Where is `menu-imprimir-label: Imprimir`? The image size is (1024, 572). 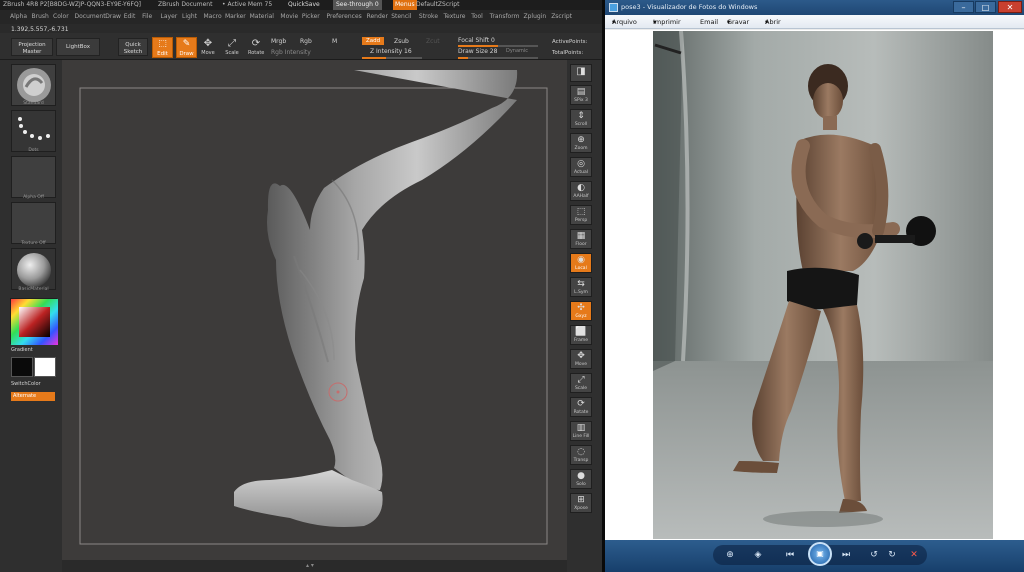 menu-imprimir-label: Imprimir is located at coordinates (667, 22).